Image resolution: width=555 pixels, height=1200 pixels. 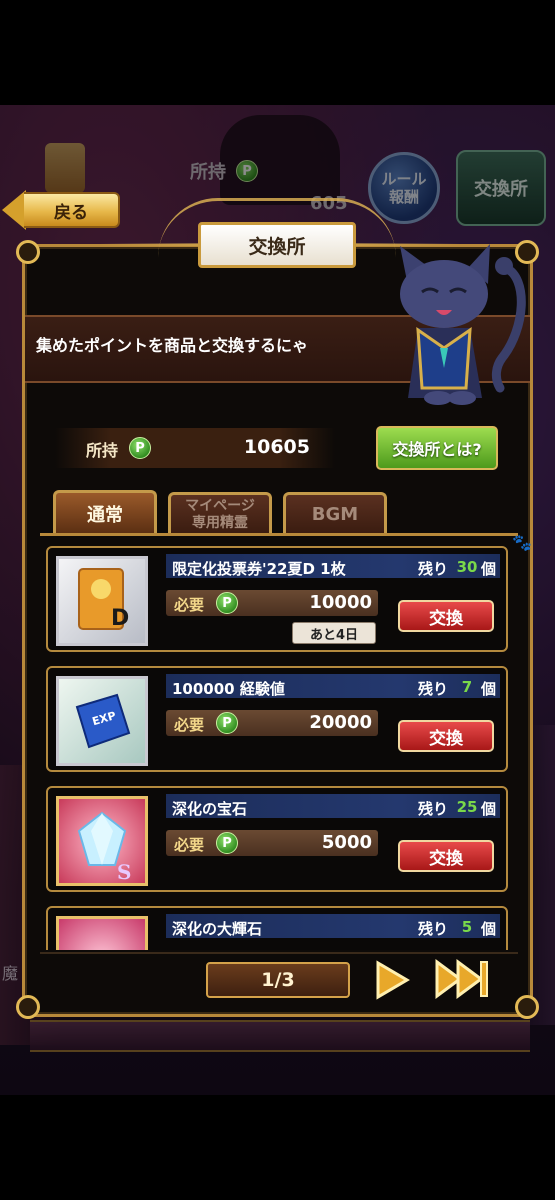 I want to click on back-button: 戻る, so click(x=61, y=210).